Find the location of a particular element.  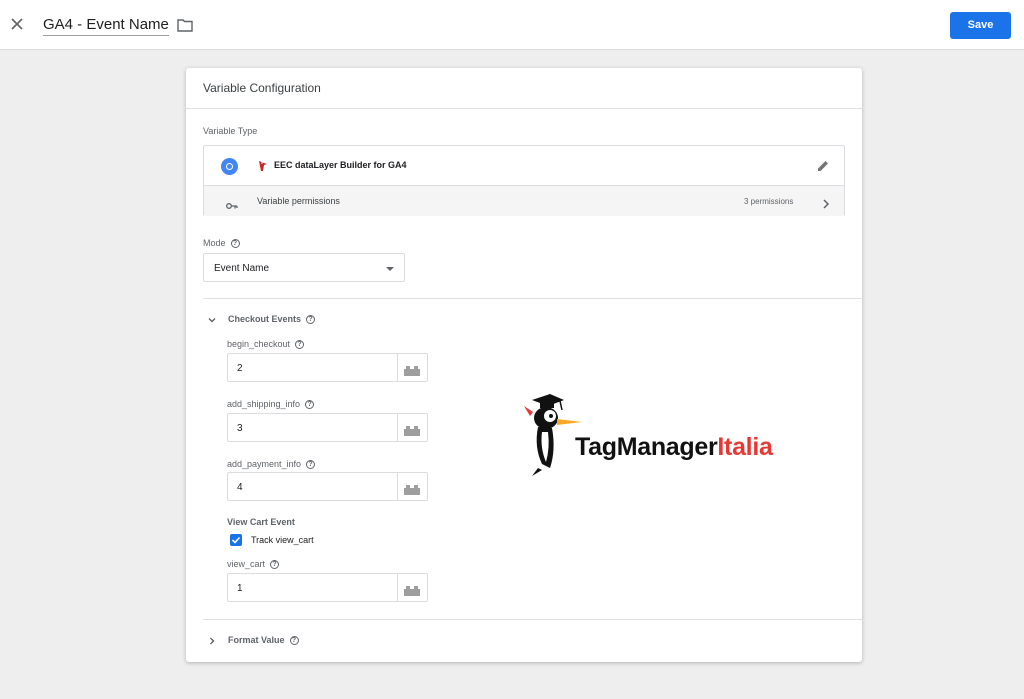

checkout-events-label: Checkout Events is located at coordinates (265, 319).